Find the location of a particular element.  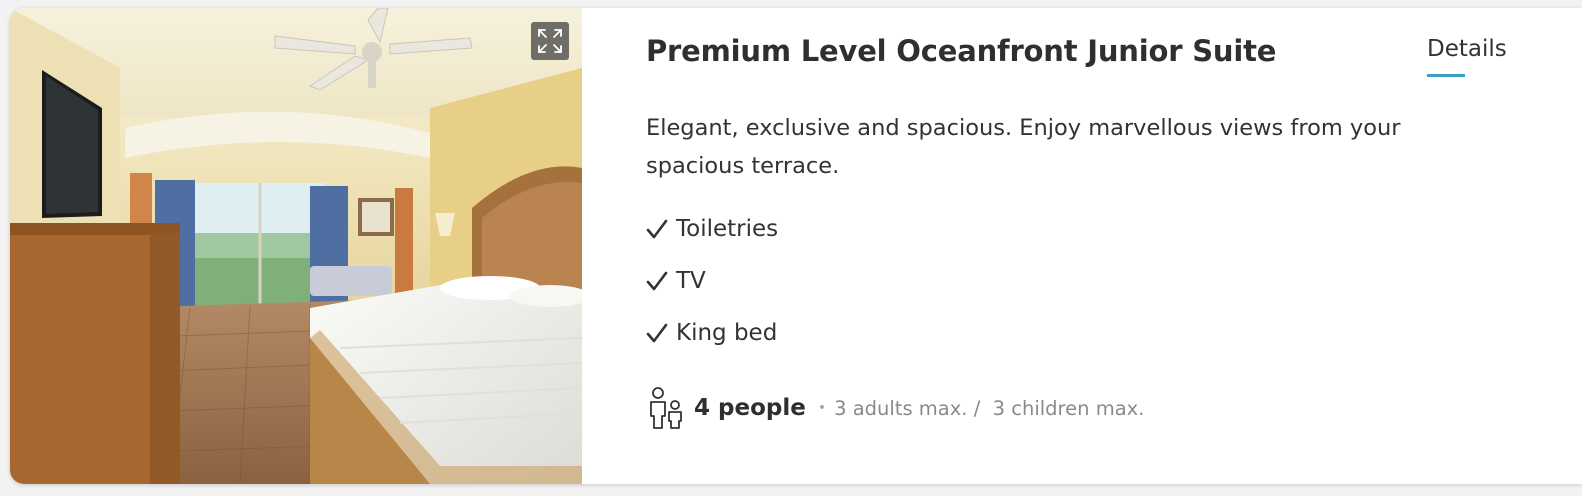

amenity-label: TV is located at coordinates (691, 281).